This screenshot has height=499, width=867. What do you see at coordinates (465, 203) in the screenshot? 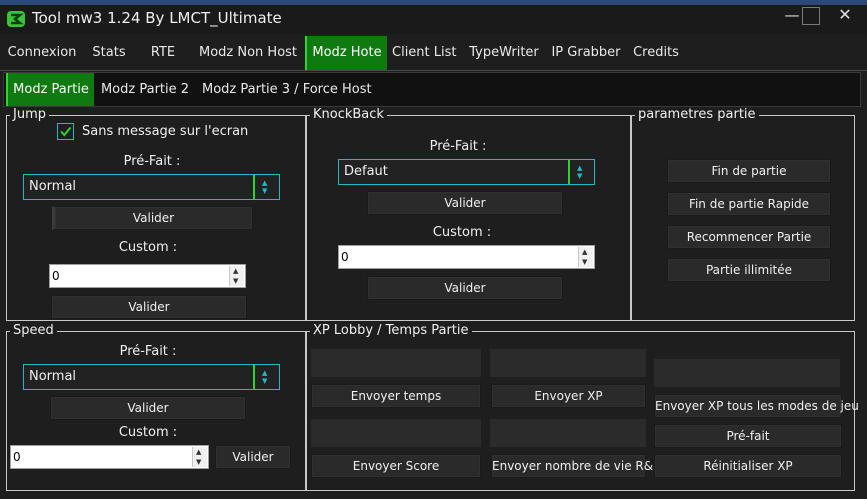
I see `knockback-valider-prefait-button: Valider` at bounding box center [465, 203].